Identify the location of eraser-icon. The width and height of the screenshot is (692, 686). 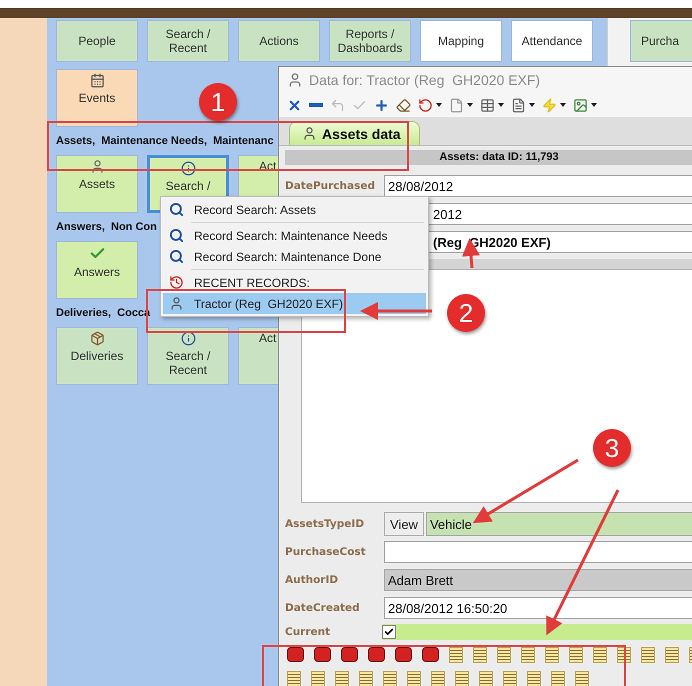
(403, 105).